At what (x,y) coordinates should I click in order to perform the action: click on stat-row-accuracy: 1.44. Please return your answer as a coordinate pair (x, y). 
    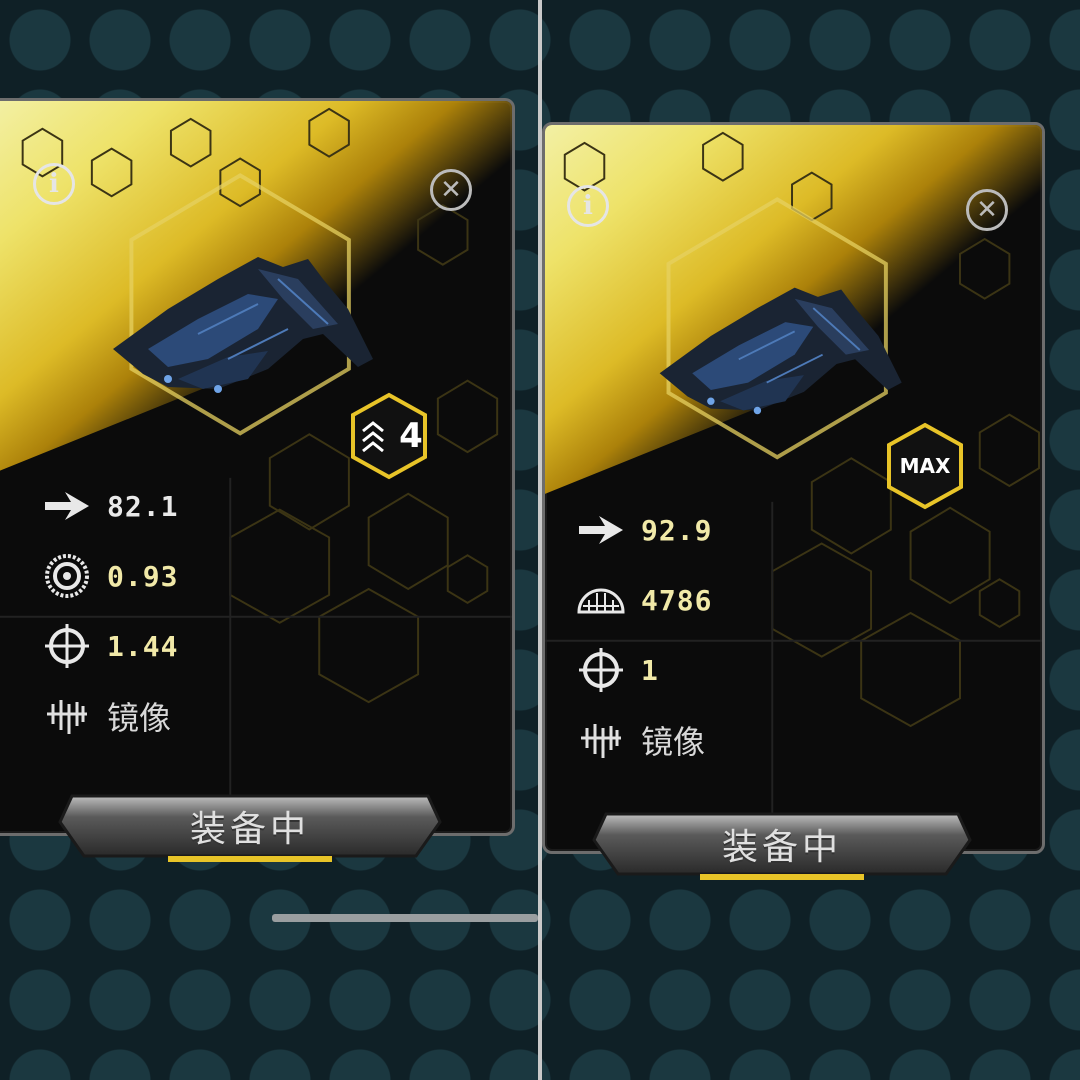
    Looking at the image, I should click on (109, 646).